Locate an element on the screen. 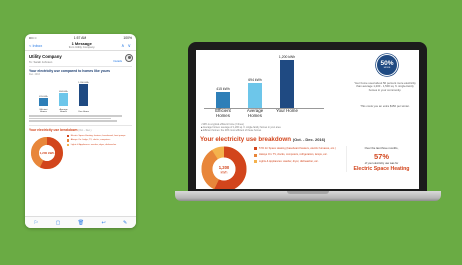 The height and width of the screenshot is (265, 462). mail-toolbar: ⚐ ▢ 🗑 ↩ ✎ is located at coordinates (80, 222).